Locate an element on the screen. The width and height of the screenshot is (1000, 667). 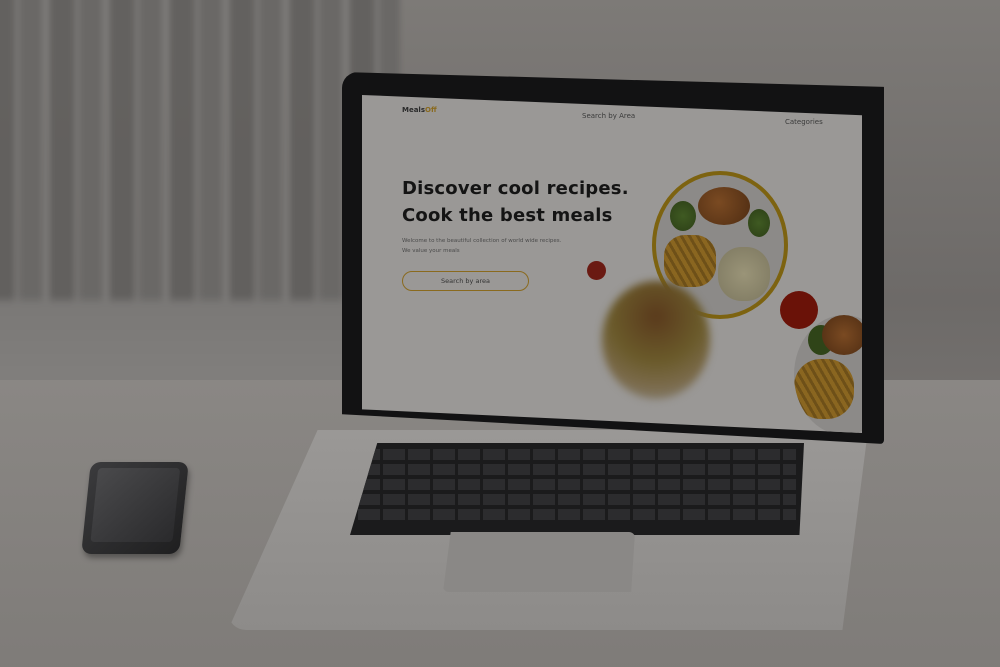
phone-icon is located at coordinates (135, 508).